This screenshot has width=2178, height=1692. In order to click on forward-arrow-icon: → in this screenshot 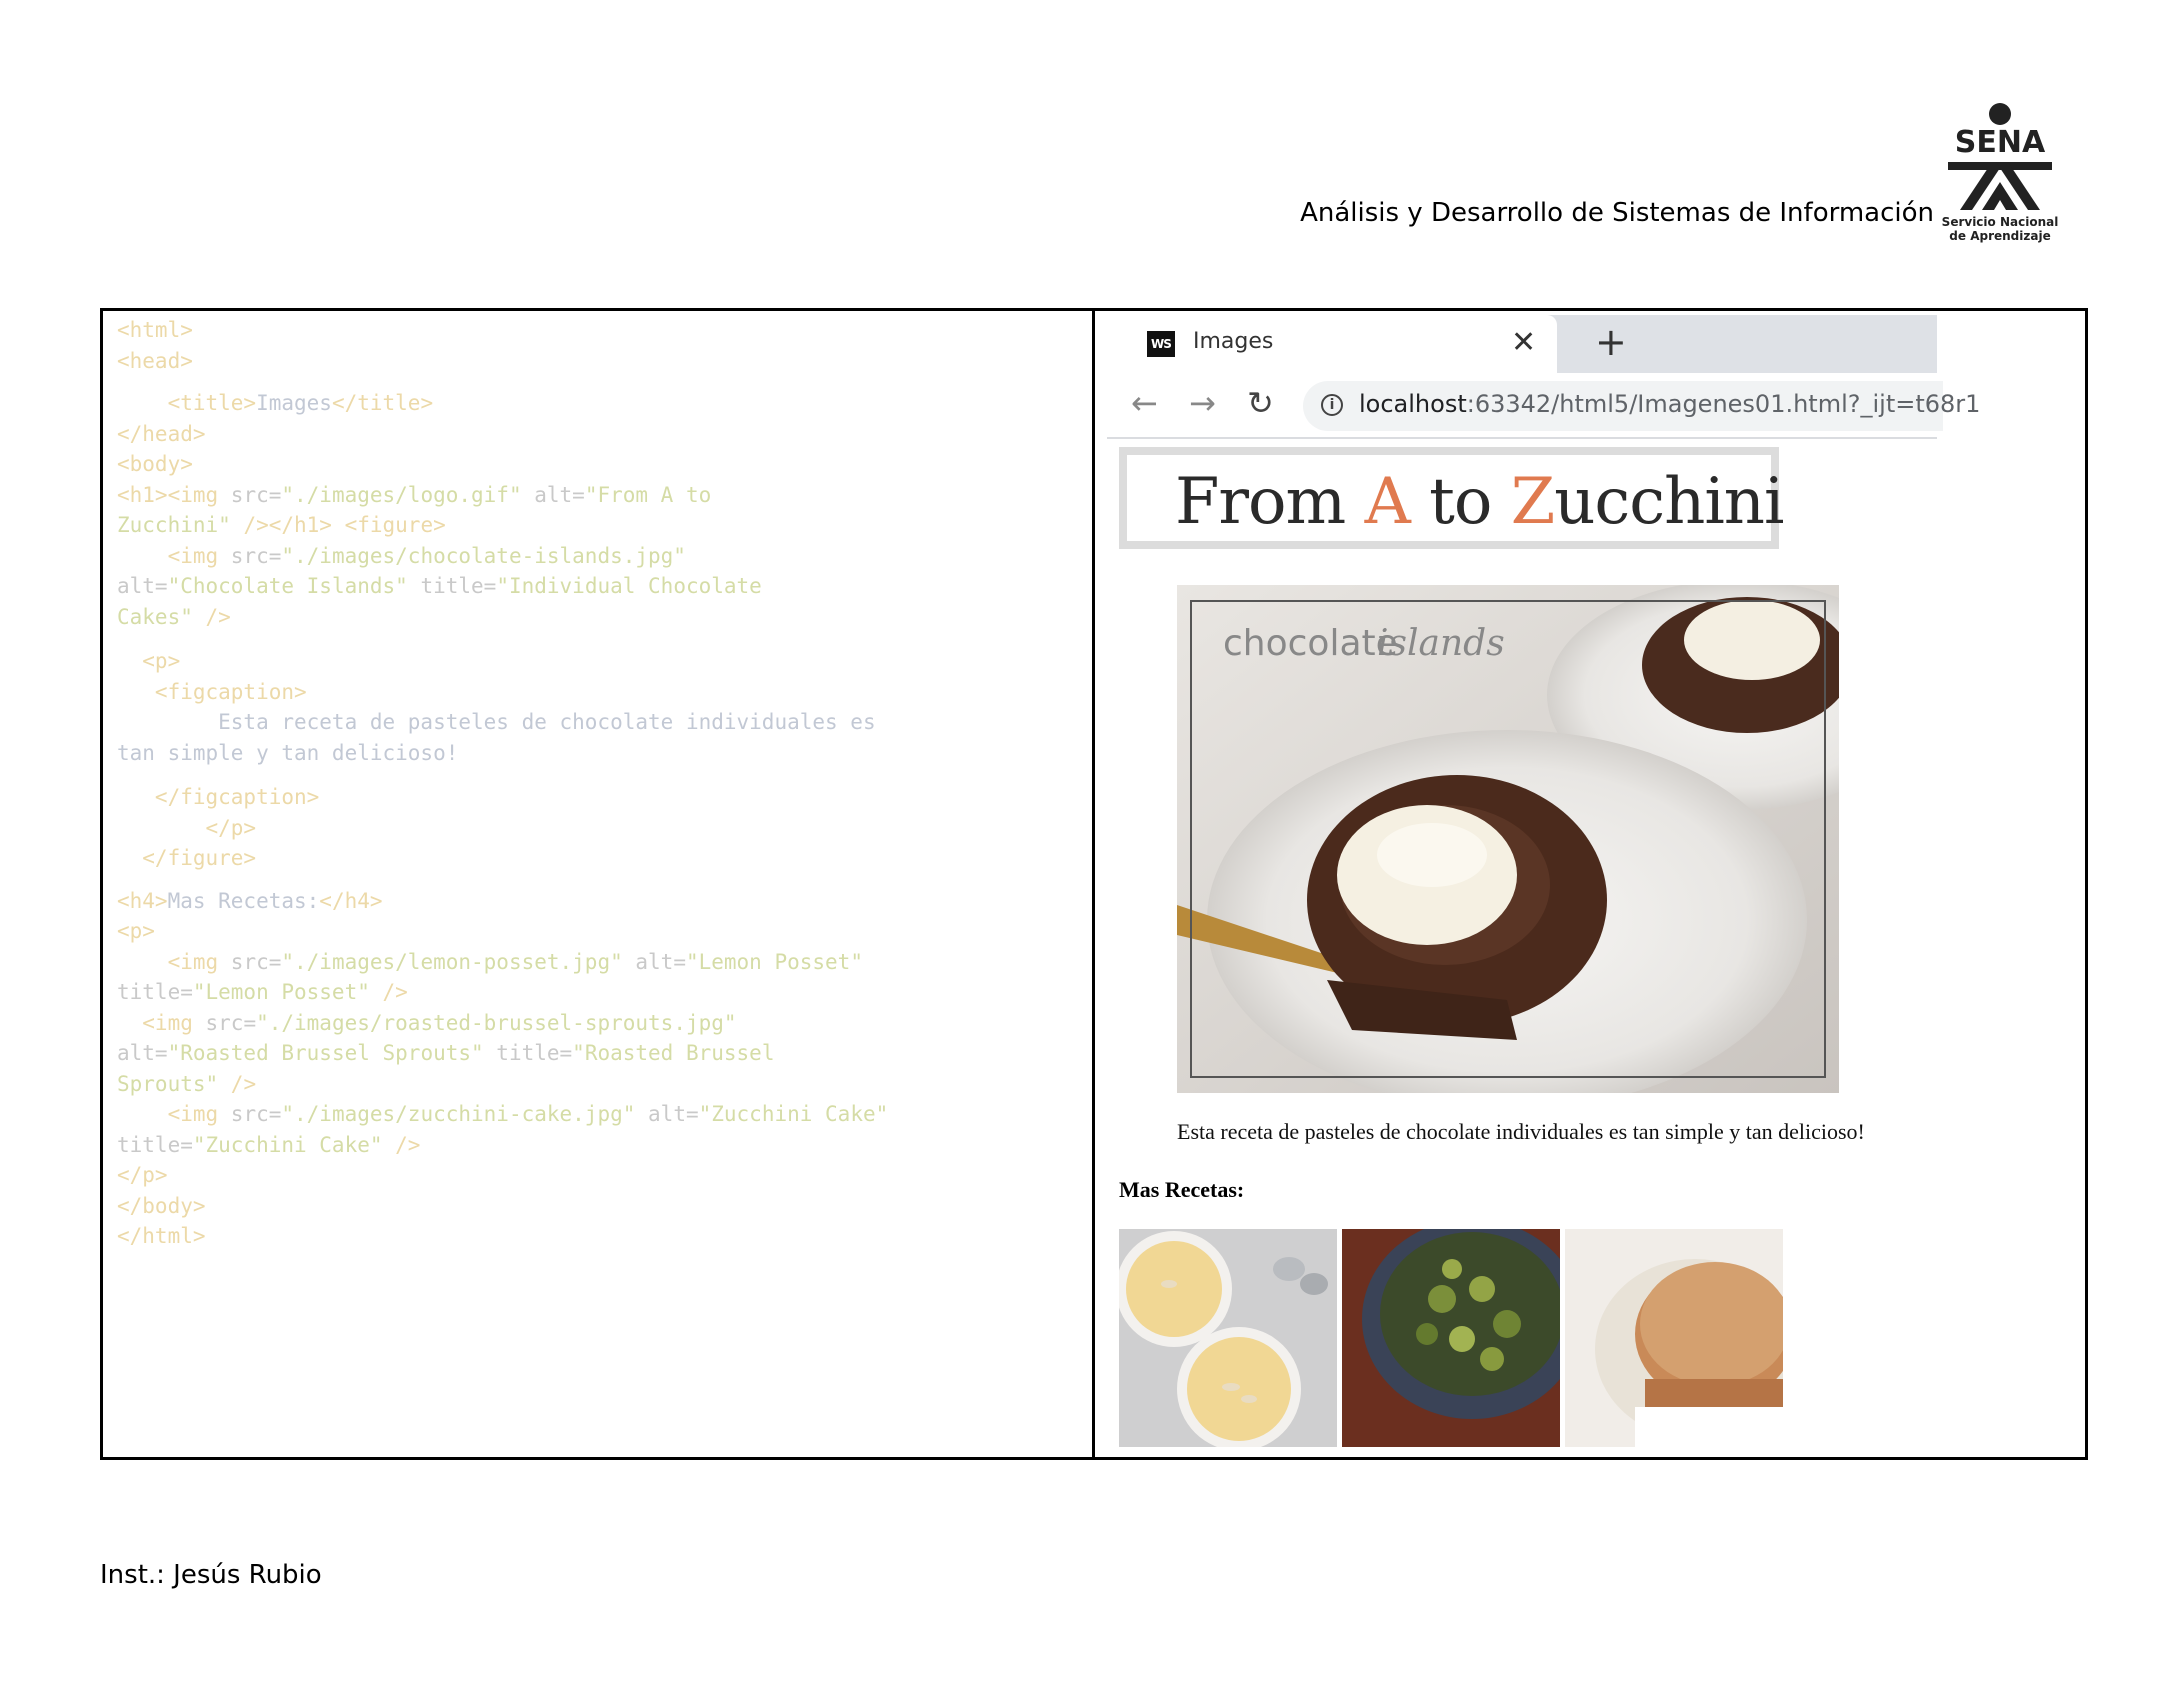, I will do `click(1202, 403)`.